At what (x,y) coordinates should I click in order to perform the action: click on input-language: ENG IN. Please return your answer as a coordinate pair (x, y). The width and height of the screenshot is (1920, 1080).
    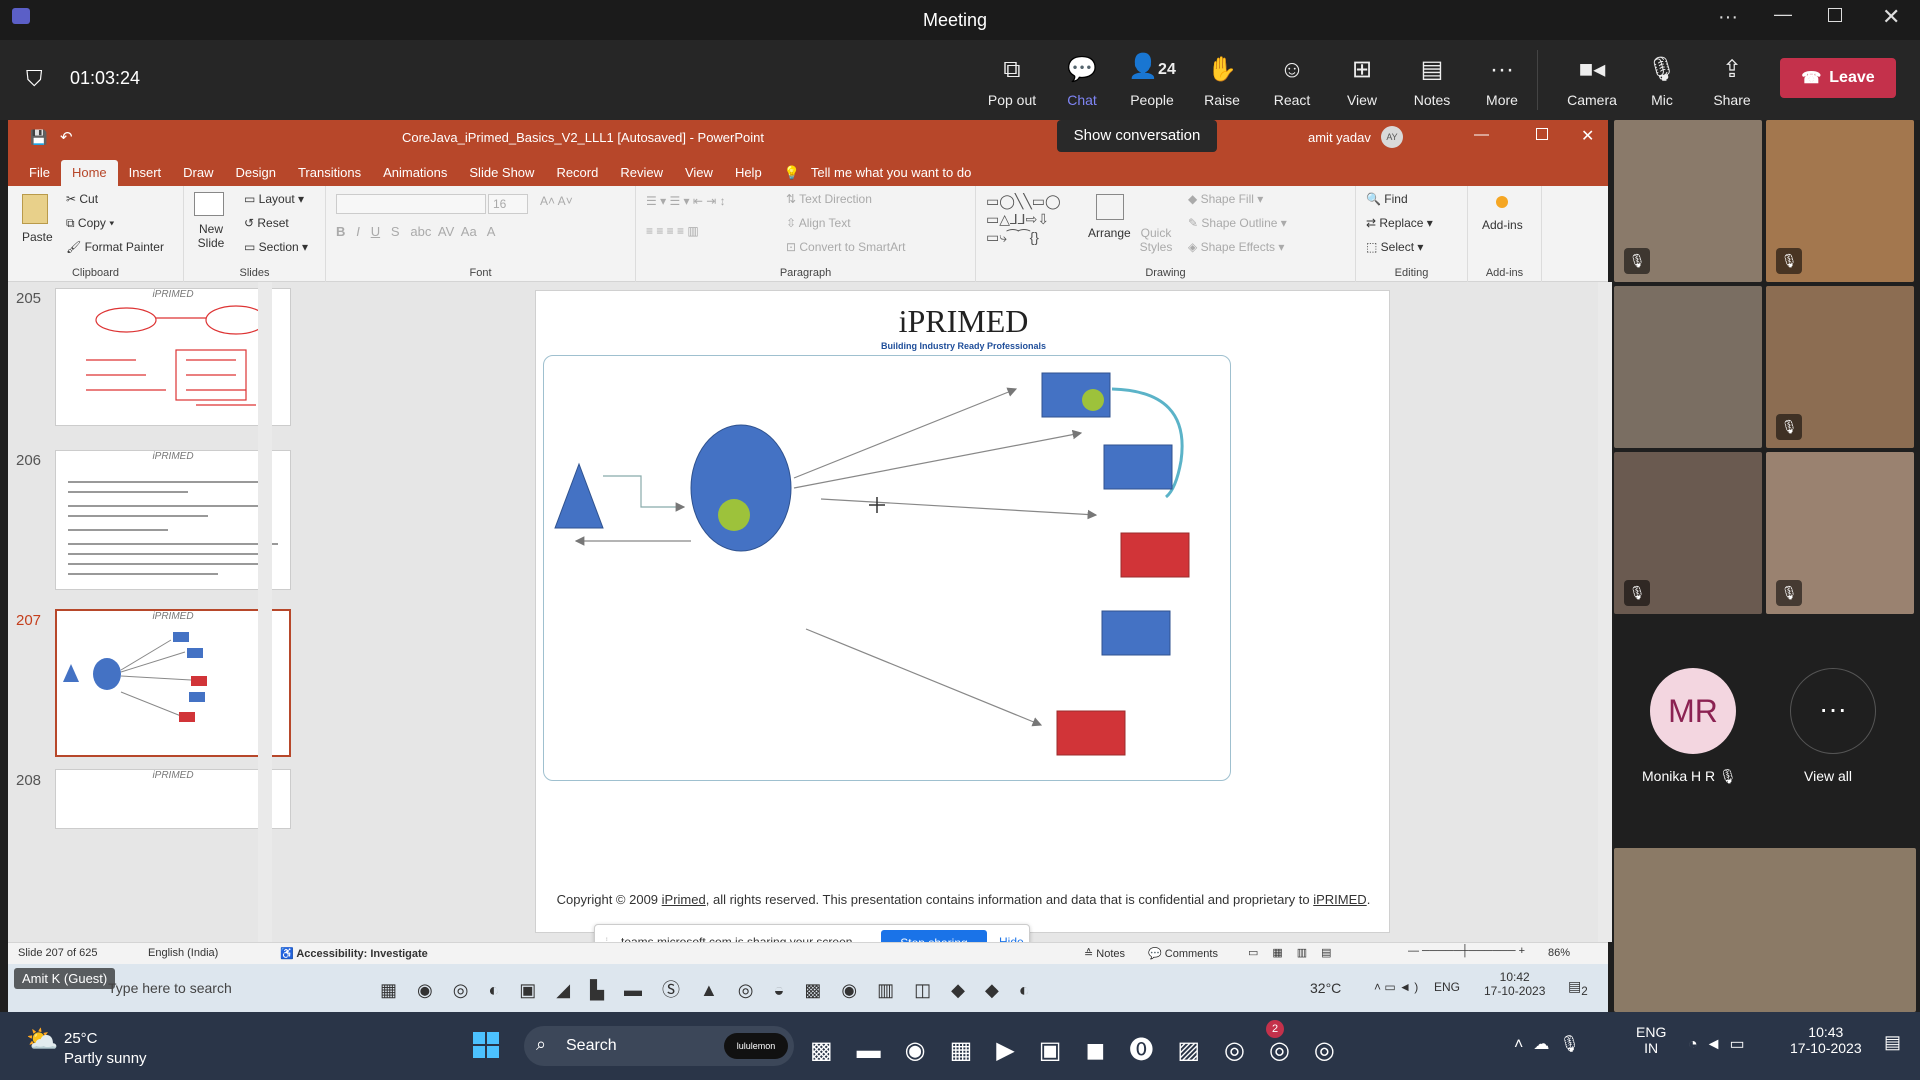
    Looking at the image, I should click on (1651, 1040).